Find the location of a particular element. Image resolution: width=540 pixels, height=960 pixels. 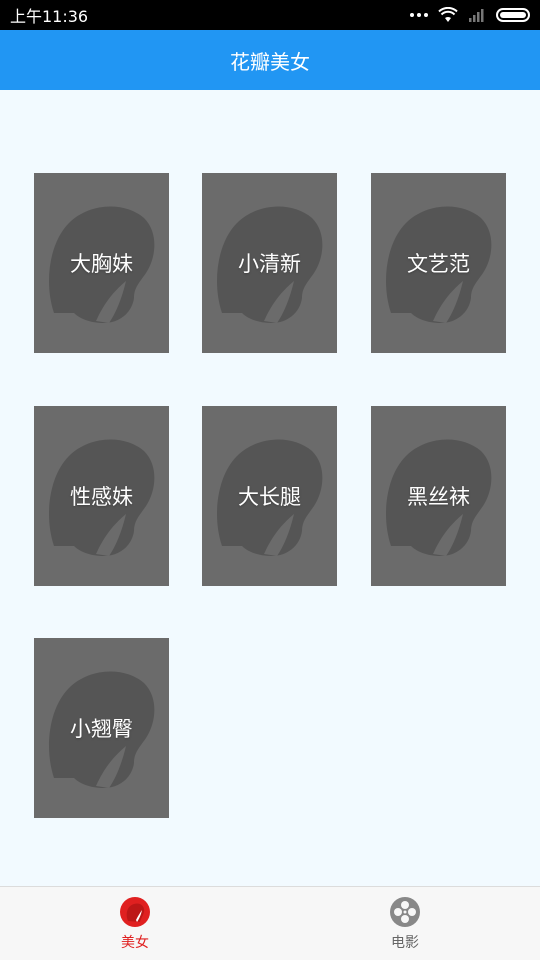

battery-icon is located at coordinates (513, 15).